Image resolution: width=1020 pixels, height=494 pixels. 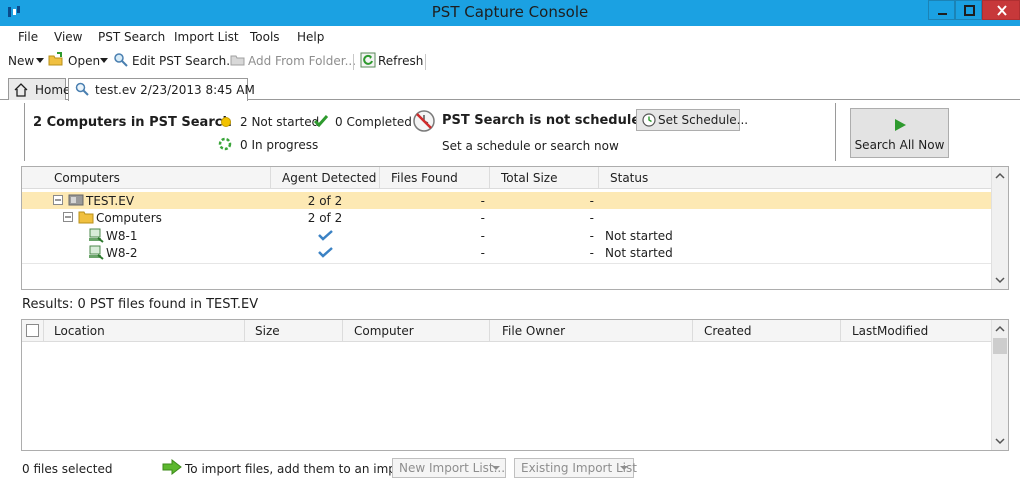 I want to click on tab-strip: Home test.ev 2/23/2013 8:45 AM, so click(x=510, y=88).